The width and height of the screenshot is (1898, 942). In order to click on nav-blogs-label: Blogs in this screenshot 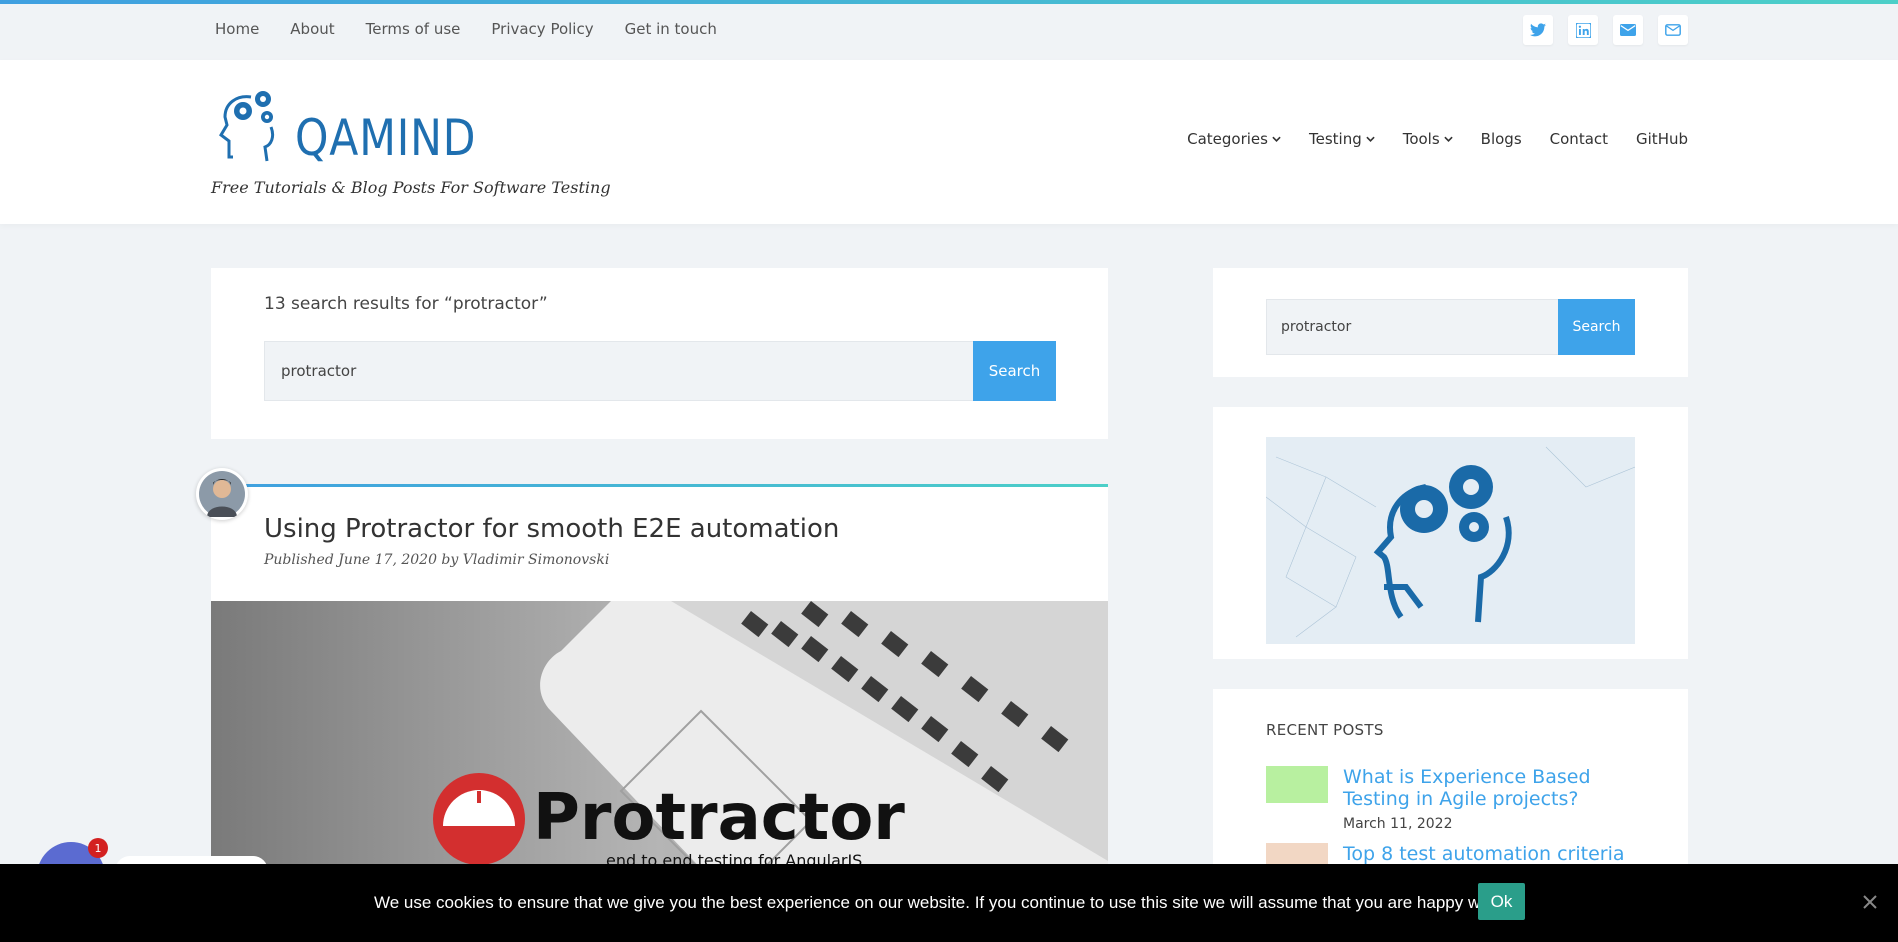, I will do `click(1501, 139)`.